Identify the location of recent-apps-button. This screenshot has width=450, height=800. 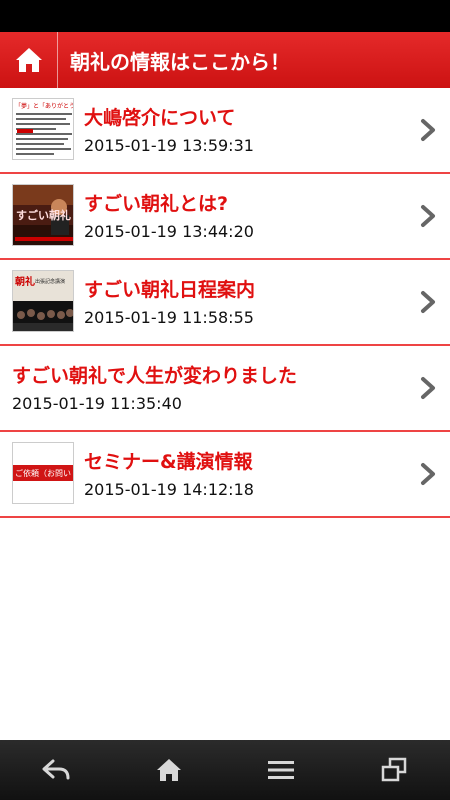
(394, 770).